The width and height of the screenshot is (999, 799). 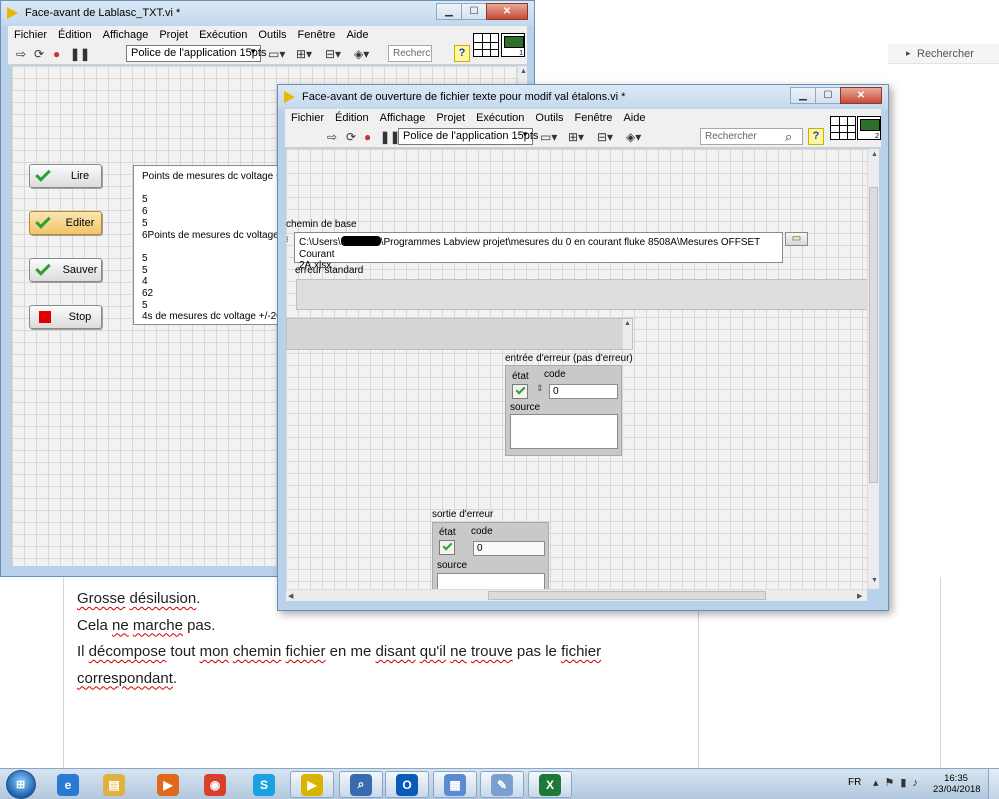 I want to click on menu-item-w1-2: Affichage, so click(x=126, y=35).